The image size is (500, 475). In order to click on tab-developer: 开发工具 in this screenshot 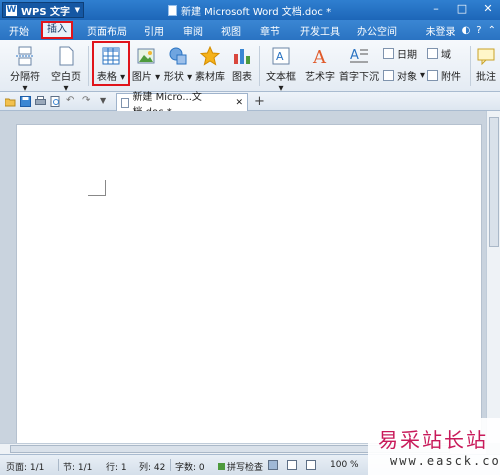, I will do `click(320, 30)`.